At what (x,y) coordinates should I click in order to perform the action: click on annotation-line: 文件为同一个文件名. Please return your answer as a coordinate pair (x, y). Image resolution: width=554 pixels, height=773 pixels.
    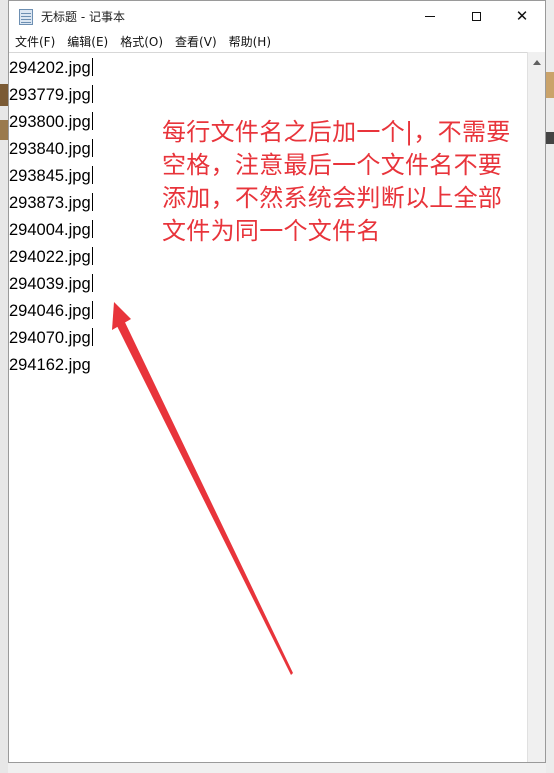
    Looking at the image, I should click on (271, 231).